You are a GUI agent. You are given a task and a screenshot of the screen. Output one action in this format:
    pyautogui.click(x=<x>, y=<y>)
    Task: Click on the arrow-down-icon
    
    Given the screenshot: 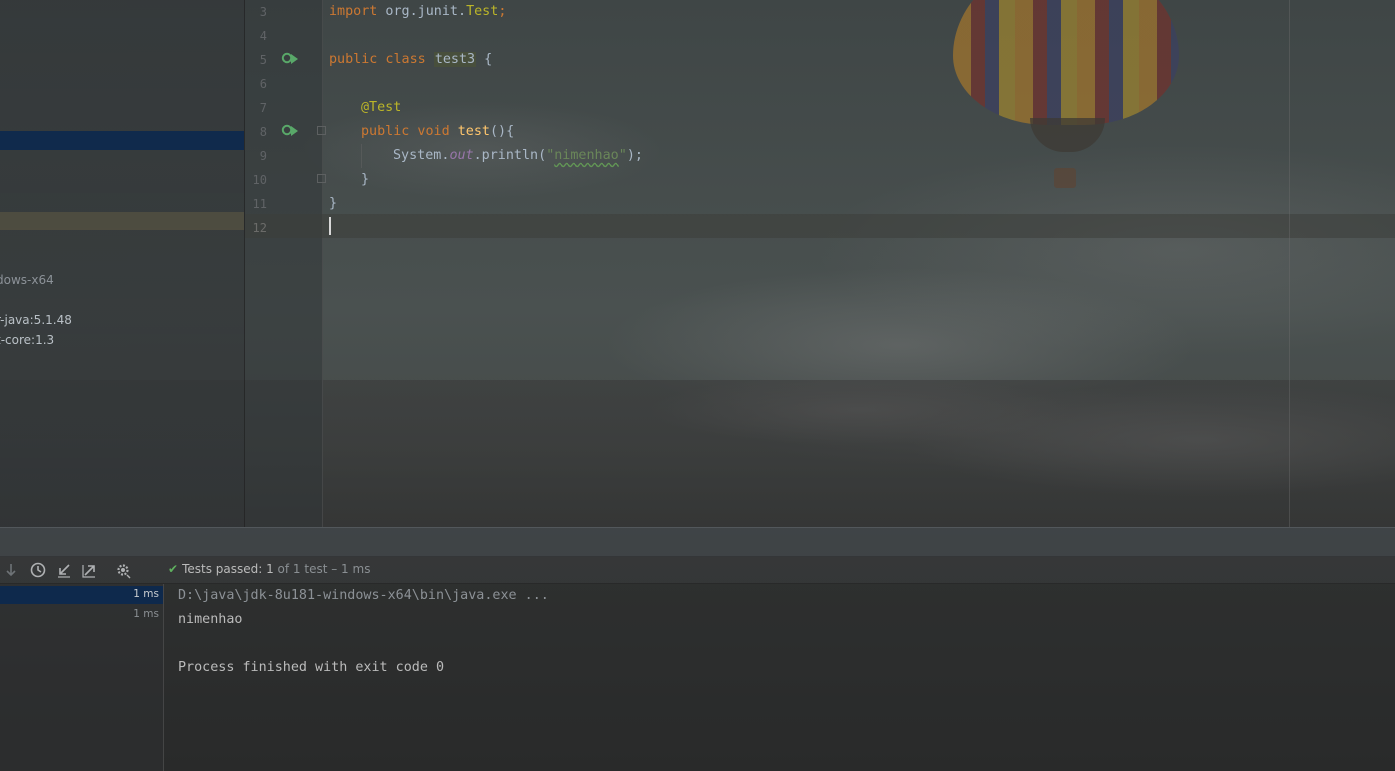 What is the action you would take?
    pyautogui.click(x=11, y=570)
    